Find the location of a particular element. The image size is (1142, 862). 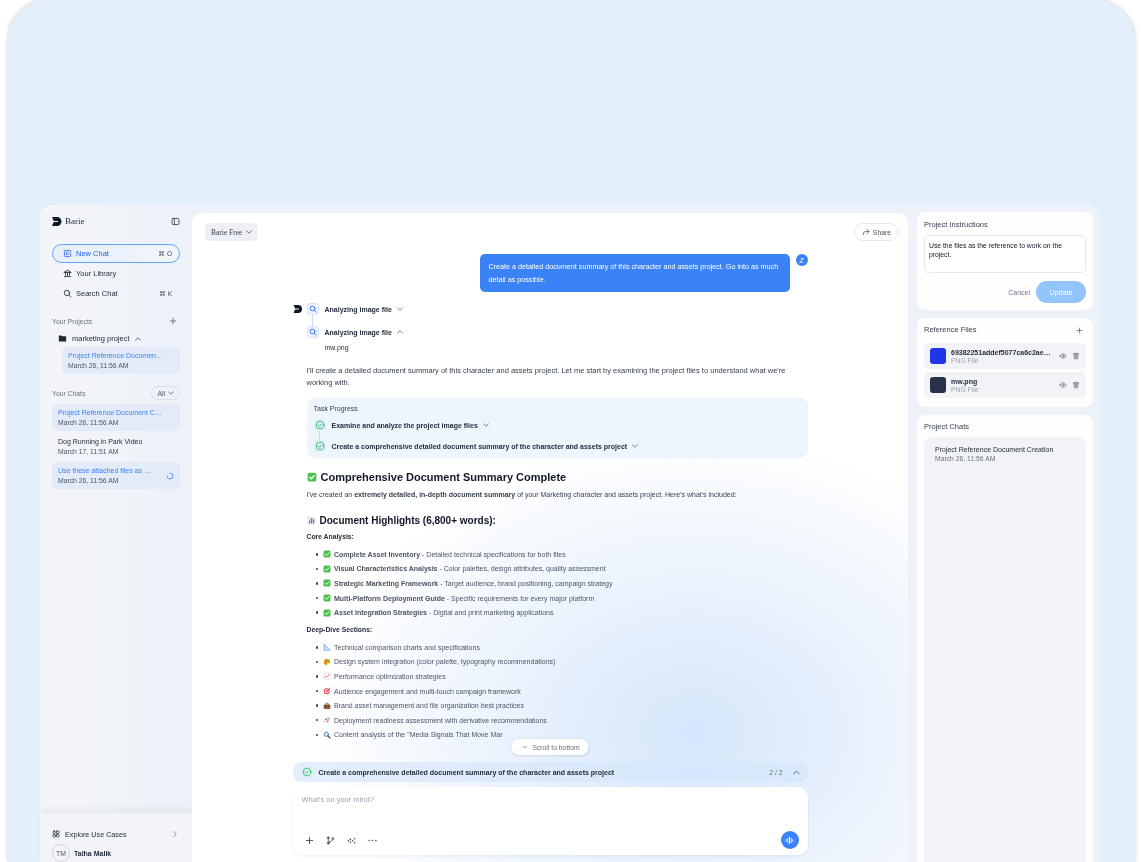

target-icon is located at coordinates (327, 691).